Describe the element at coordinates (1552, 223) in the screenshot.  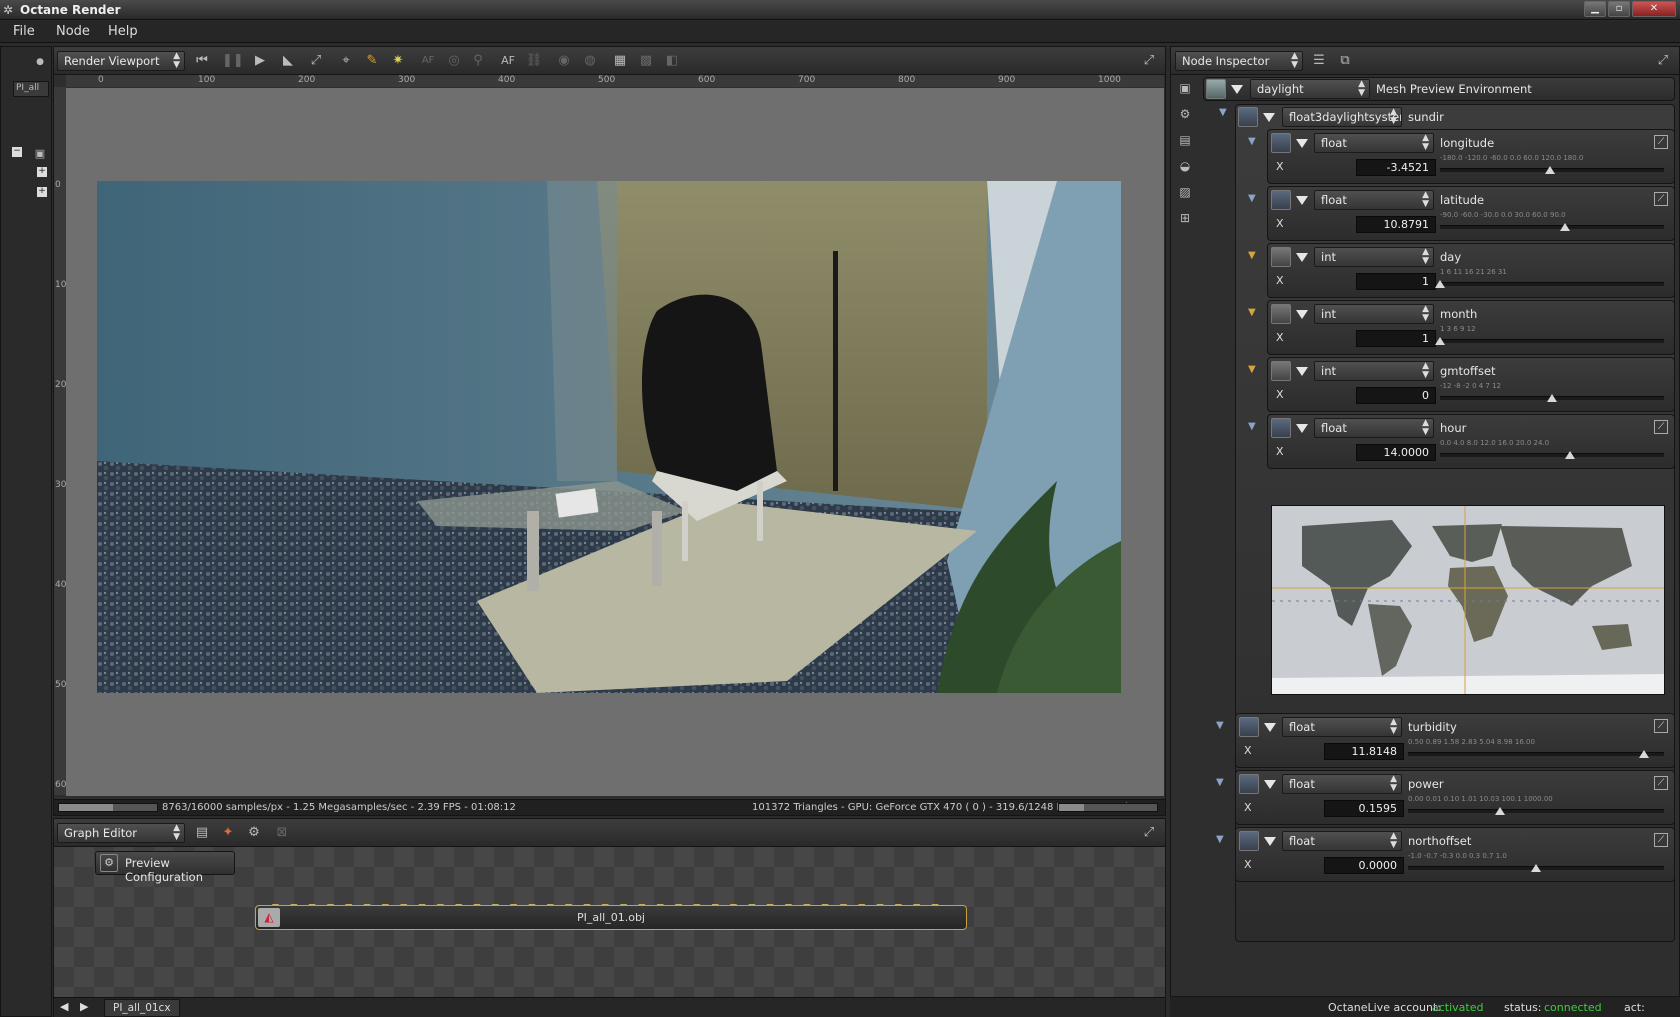
I see `param-slider: -90.0 -60.0 -30.0 0.0 30.0 60.0 90.0` at that location.